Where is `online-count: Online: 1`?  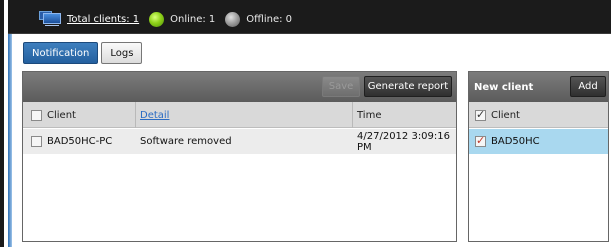 online-count: Online: 1 is located at coordinates (193, 19).